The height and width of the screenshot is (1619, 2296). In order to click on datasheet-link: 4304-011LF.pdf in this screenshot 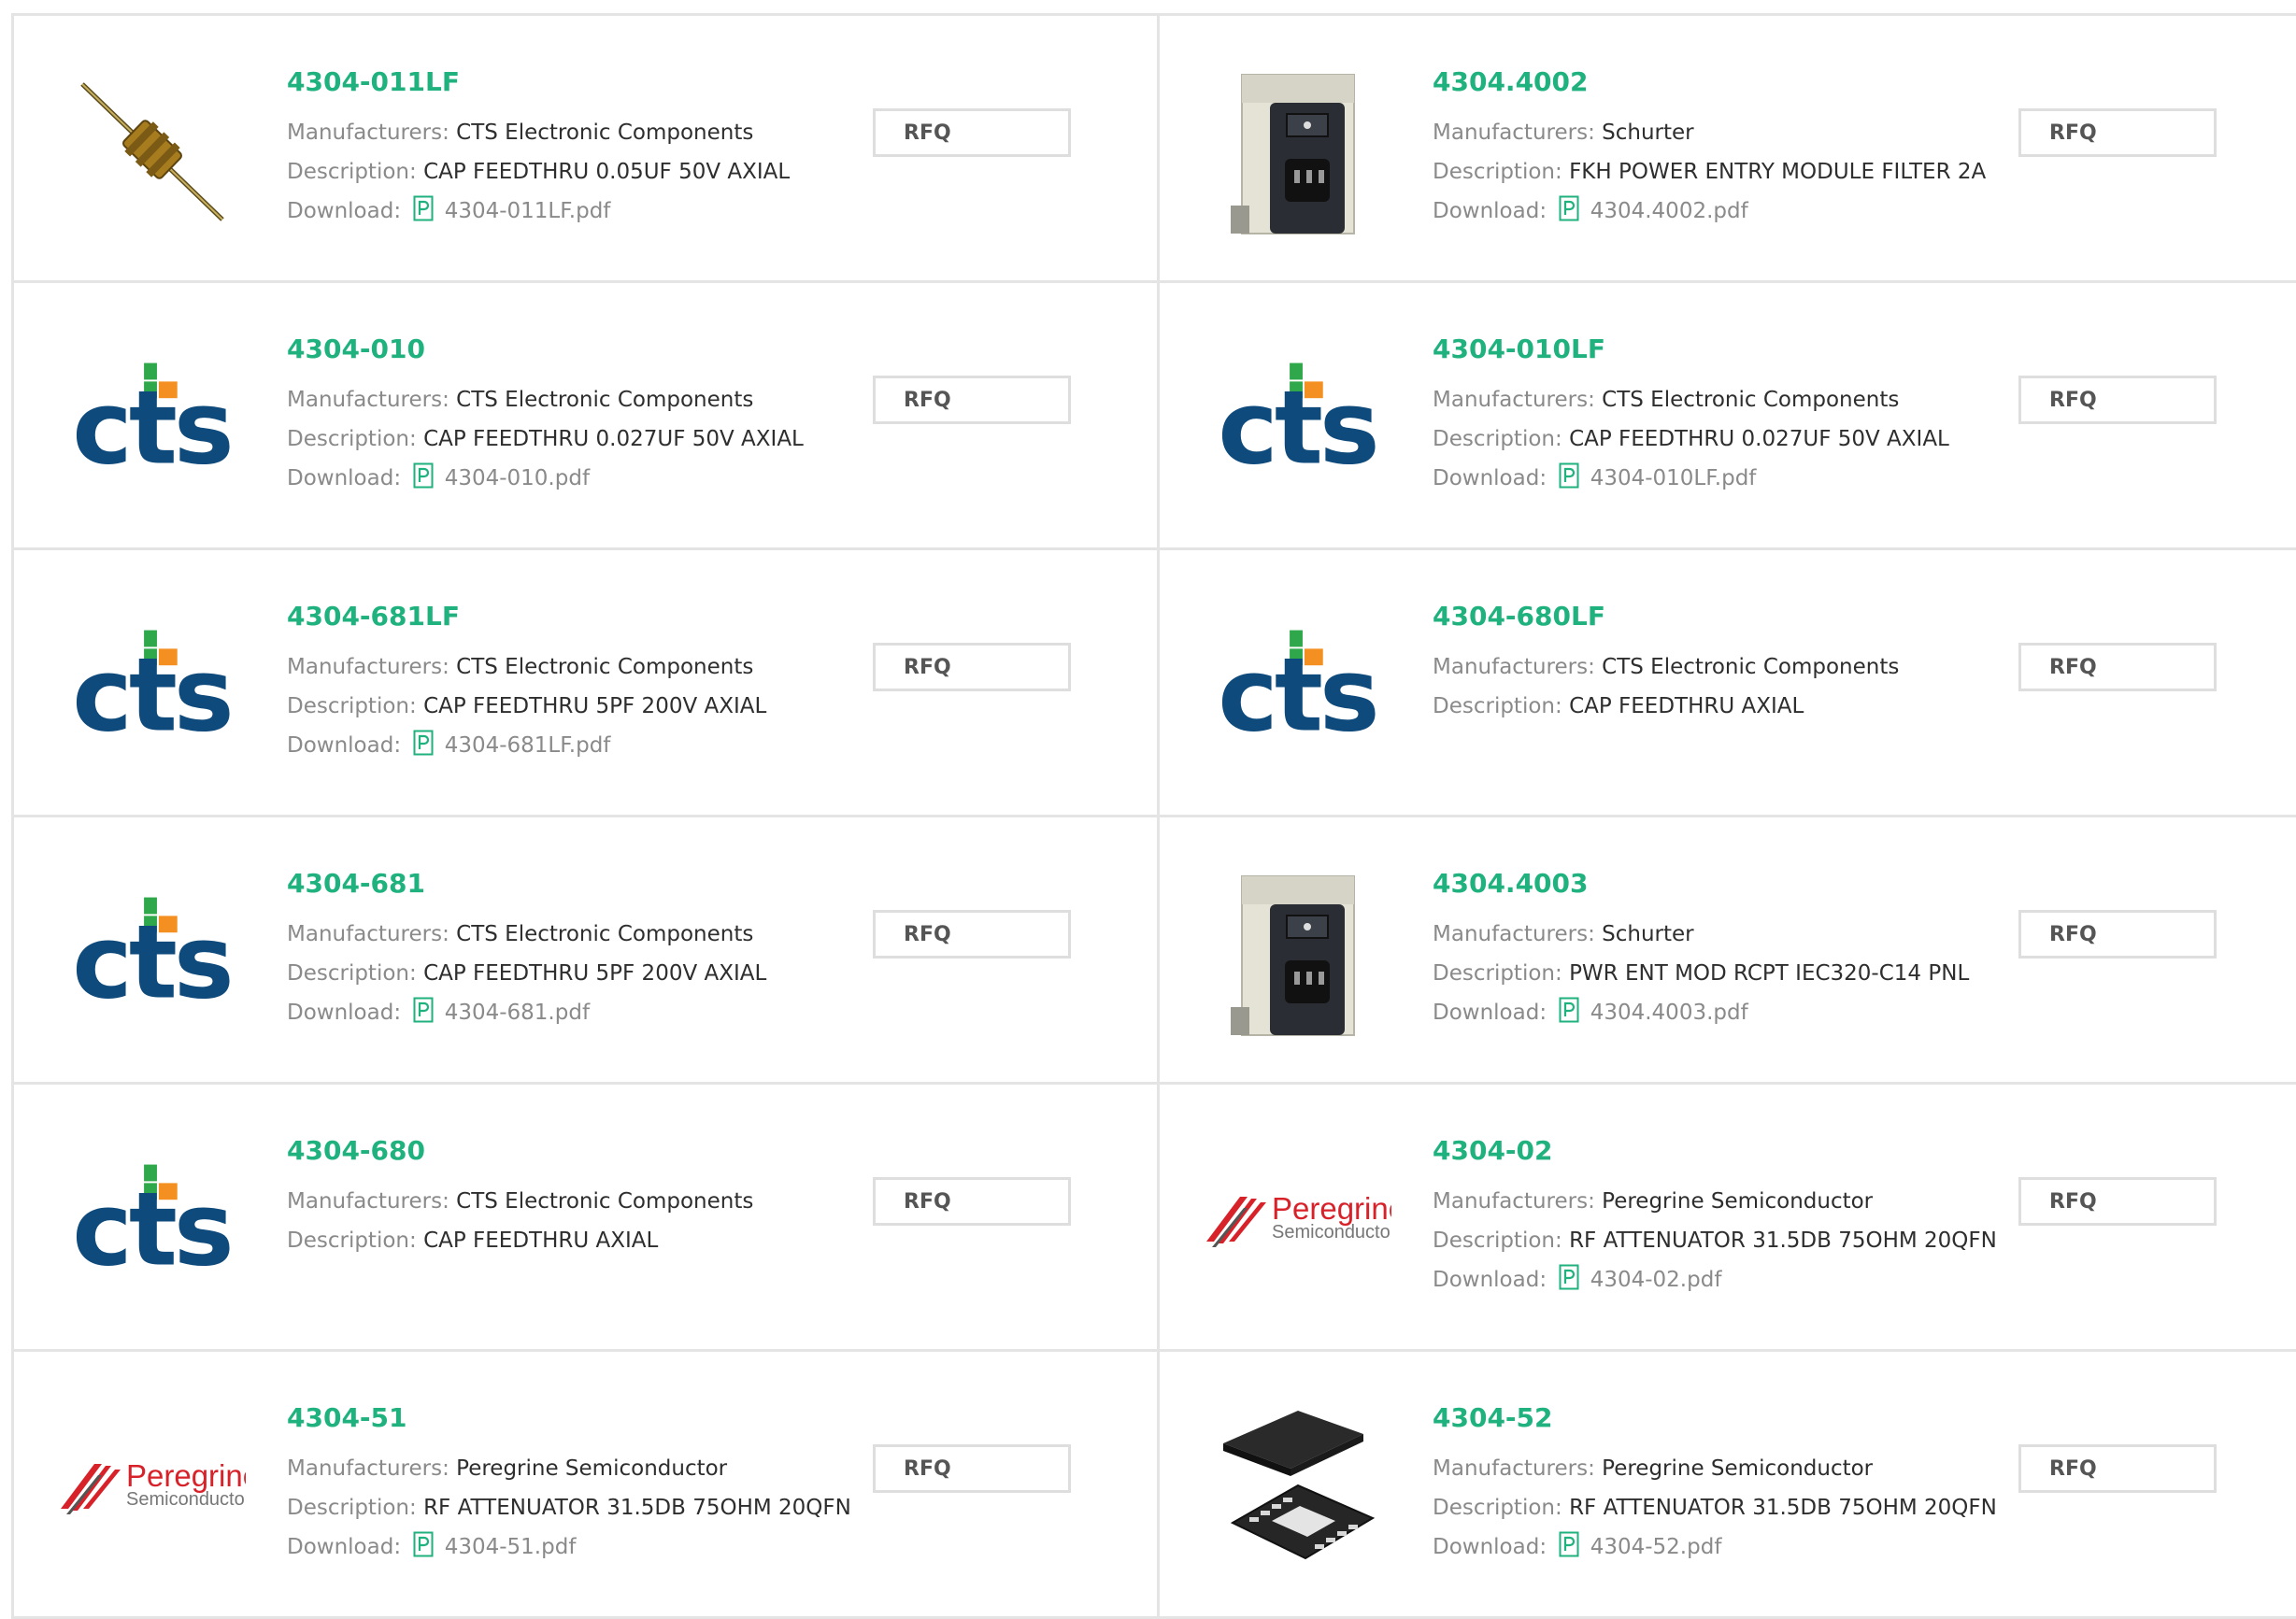, I will do `click(528, 211)`.